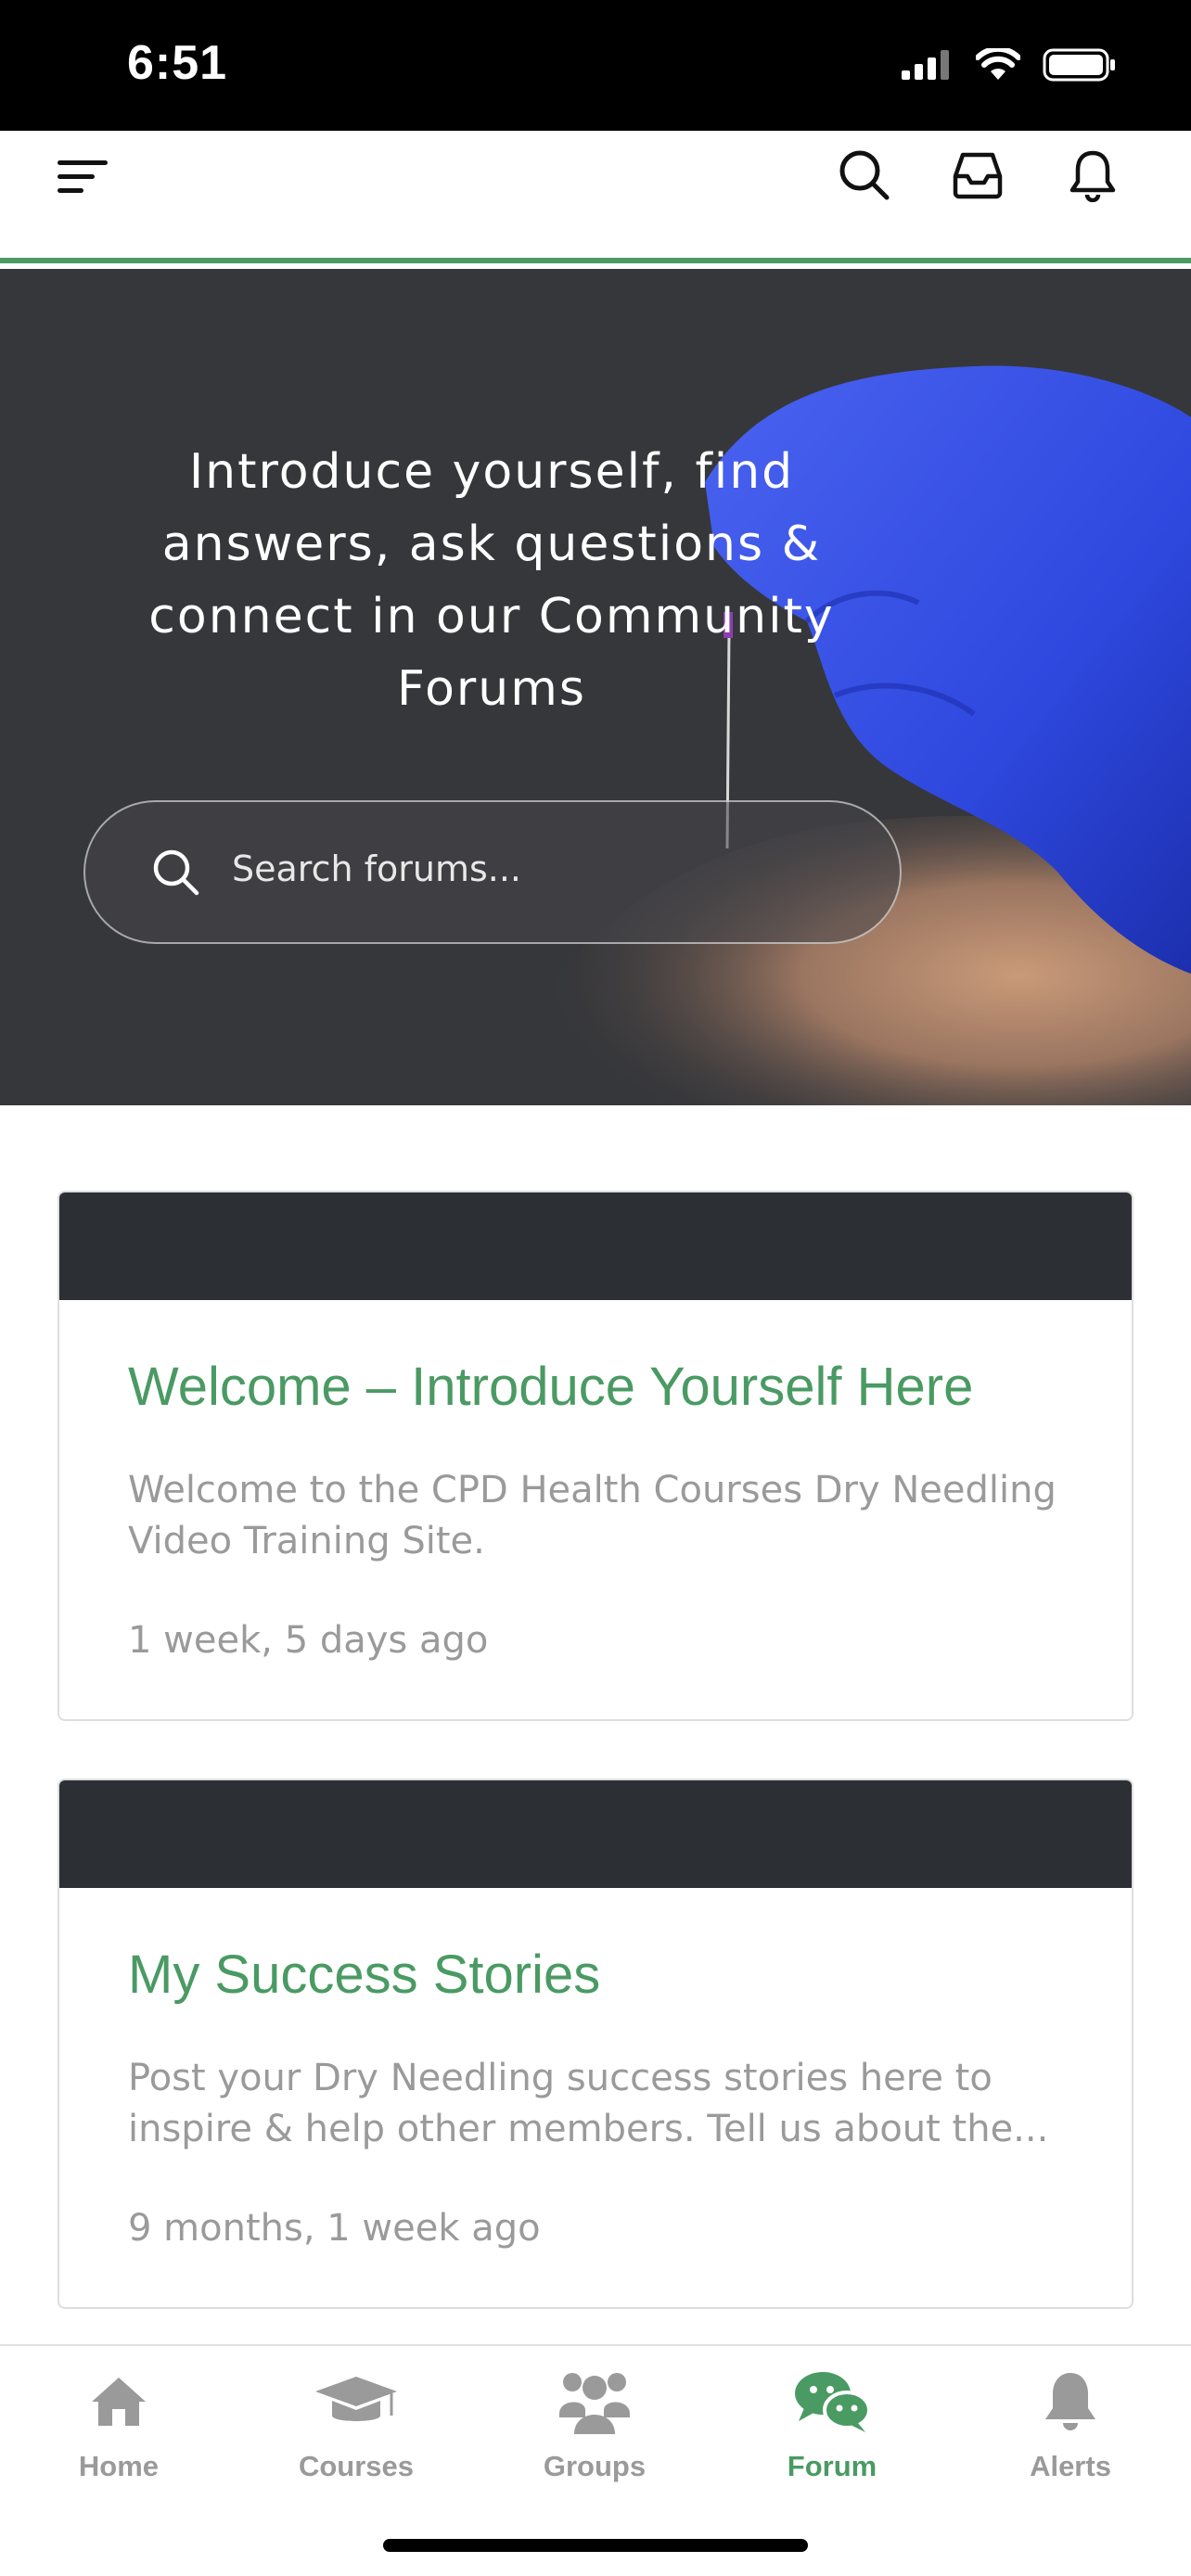  I want to click on forum-last-activity: 1 week, 5 days ago, so click(308, 1640).